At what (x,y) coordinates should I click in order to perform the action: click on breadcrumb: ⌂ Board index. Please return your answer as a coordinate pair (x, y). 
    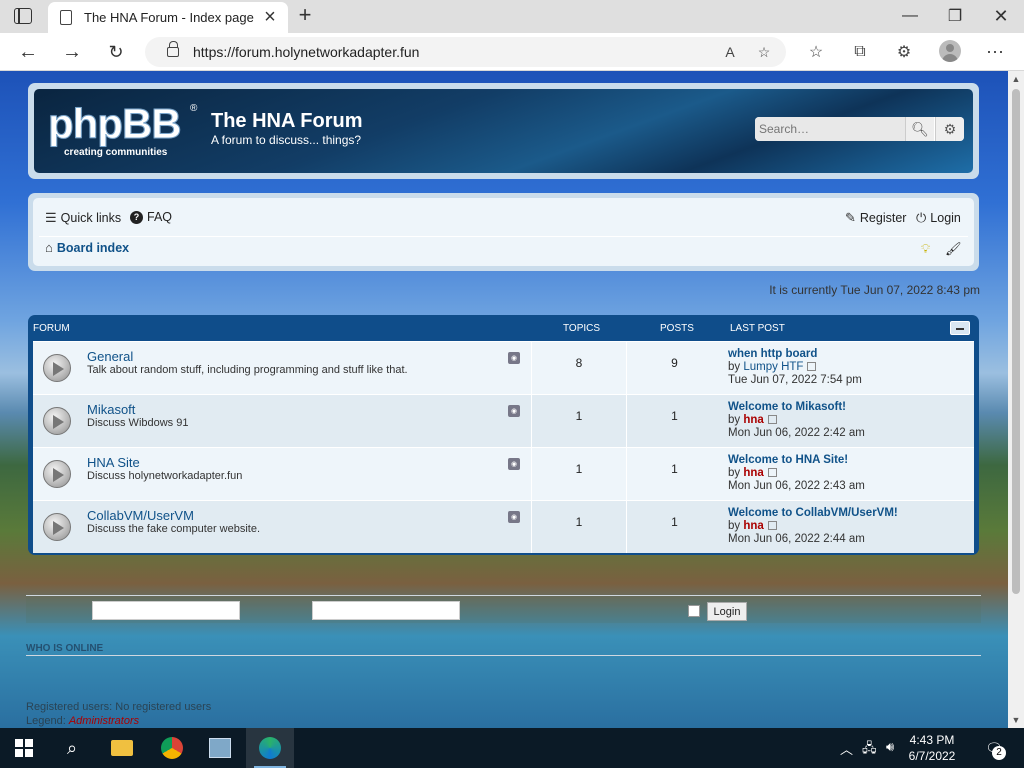
    Looking at the image, I should click on (87, 247).